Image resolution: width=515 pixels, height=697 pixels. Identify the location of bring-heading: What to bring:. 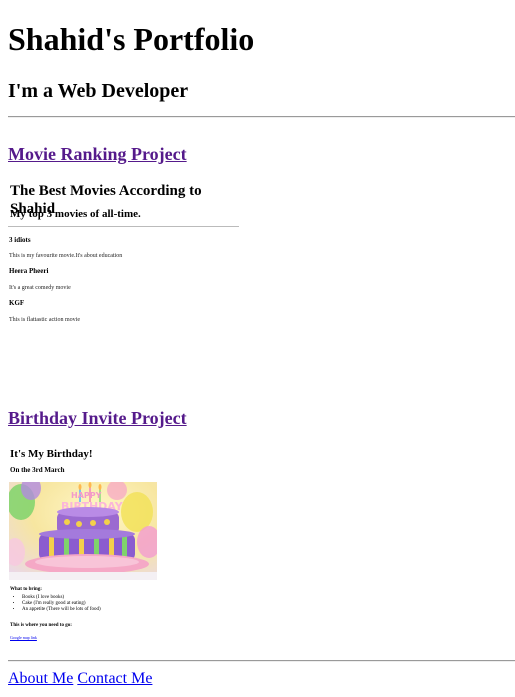
(26, 589).